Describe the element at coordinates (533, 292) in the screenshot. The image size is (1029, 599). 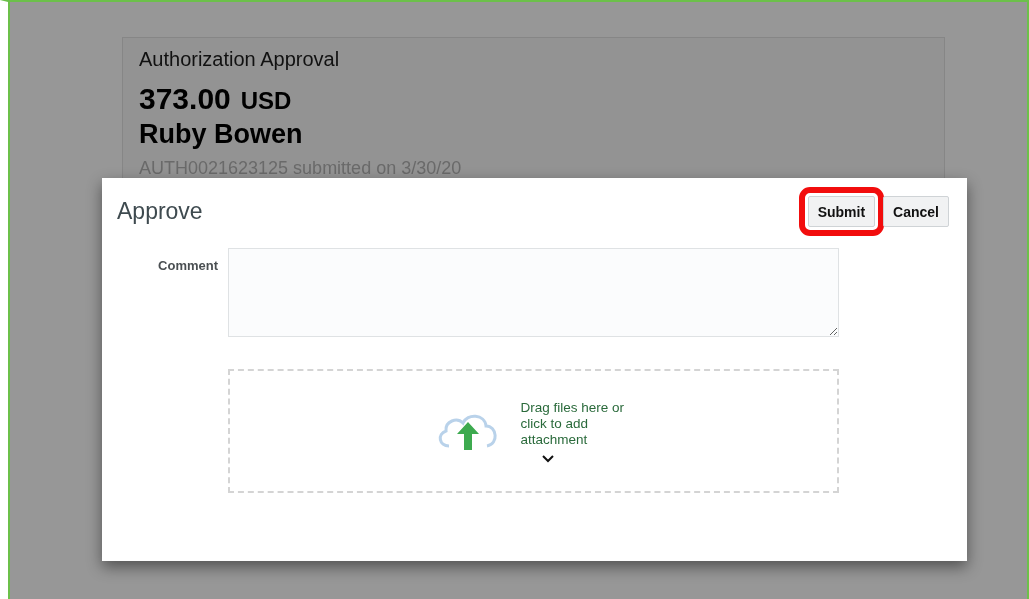
I see `comment-field` at that location.